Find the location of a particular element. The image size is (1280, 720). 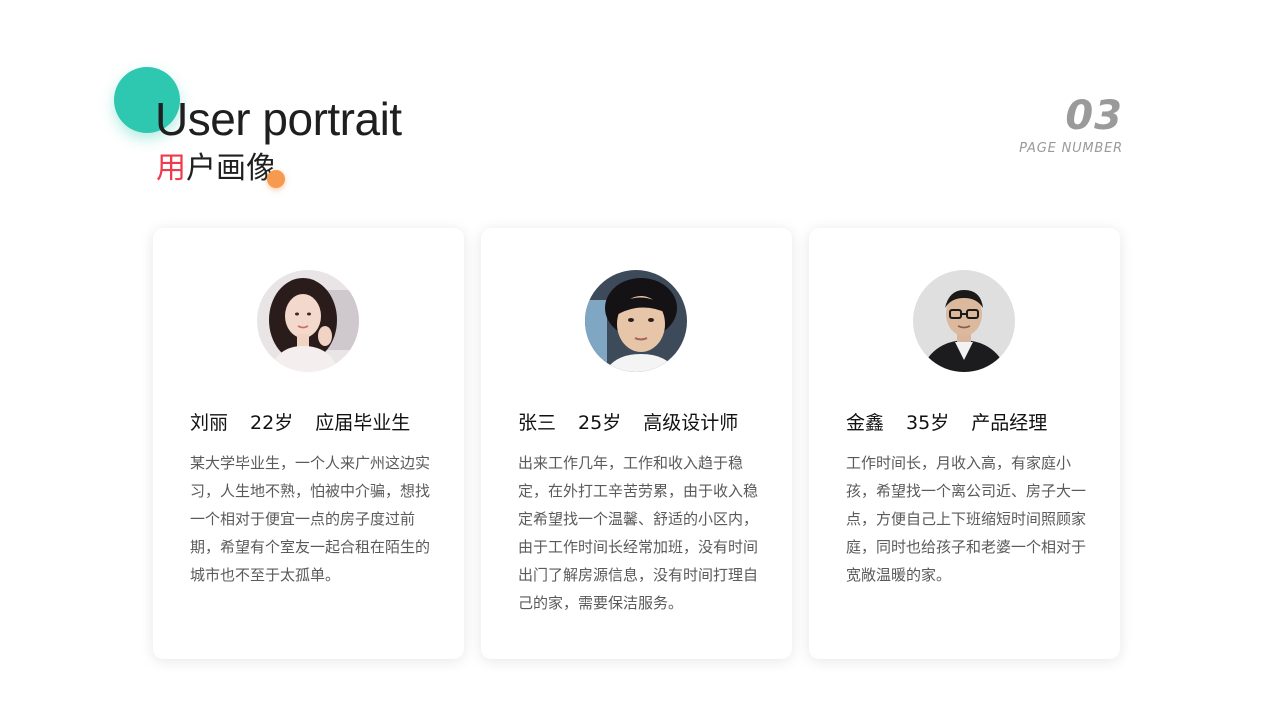

persona-role: 产品经理 is located at coordinates (1009, 423).